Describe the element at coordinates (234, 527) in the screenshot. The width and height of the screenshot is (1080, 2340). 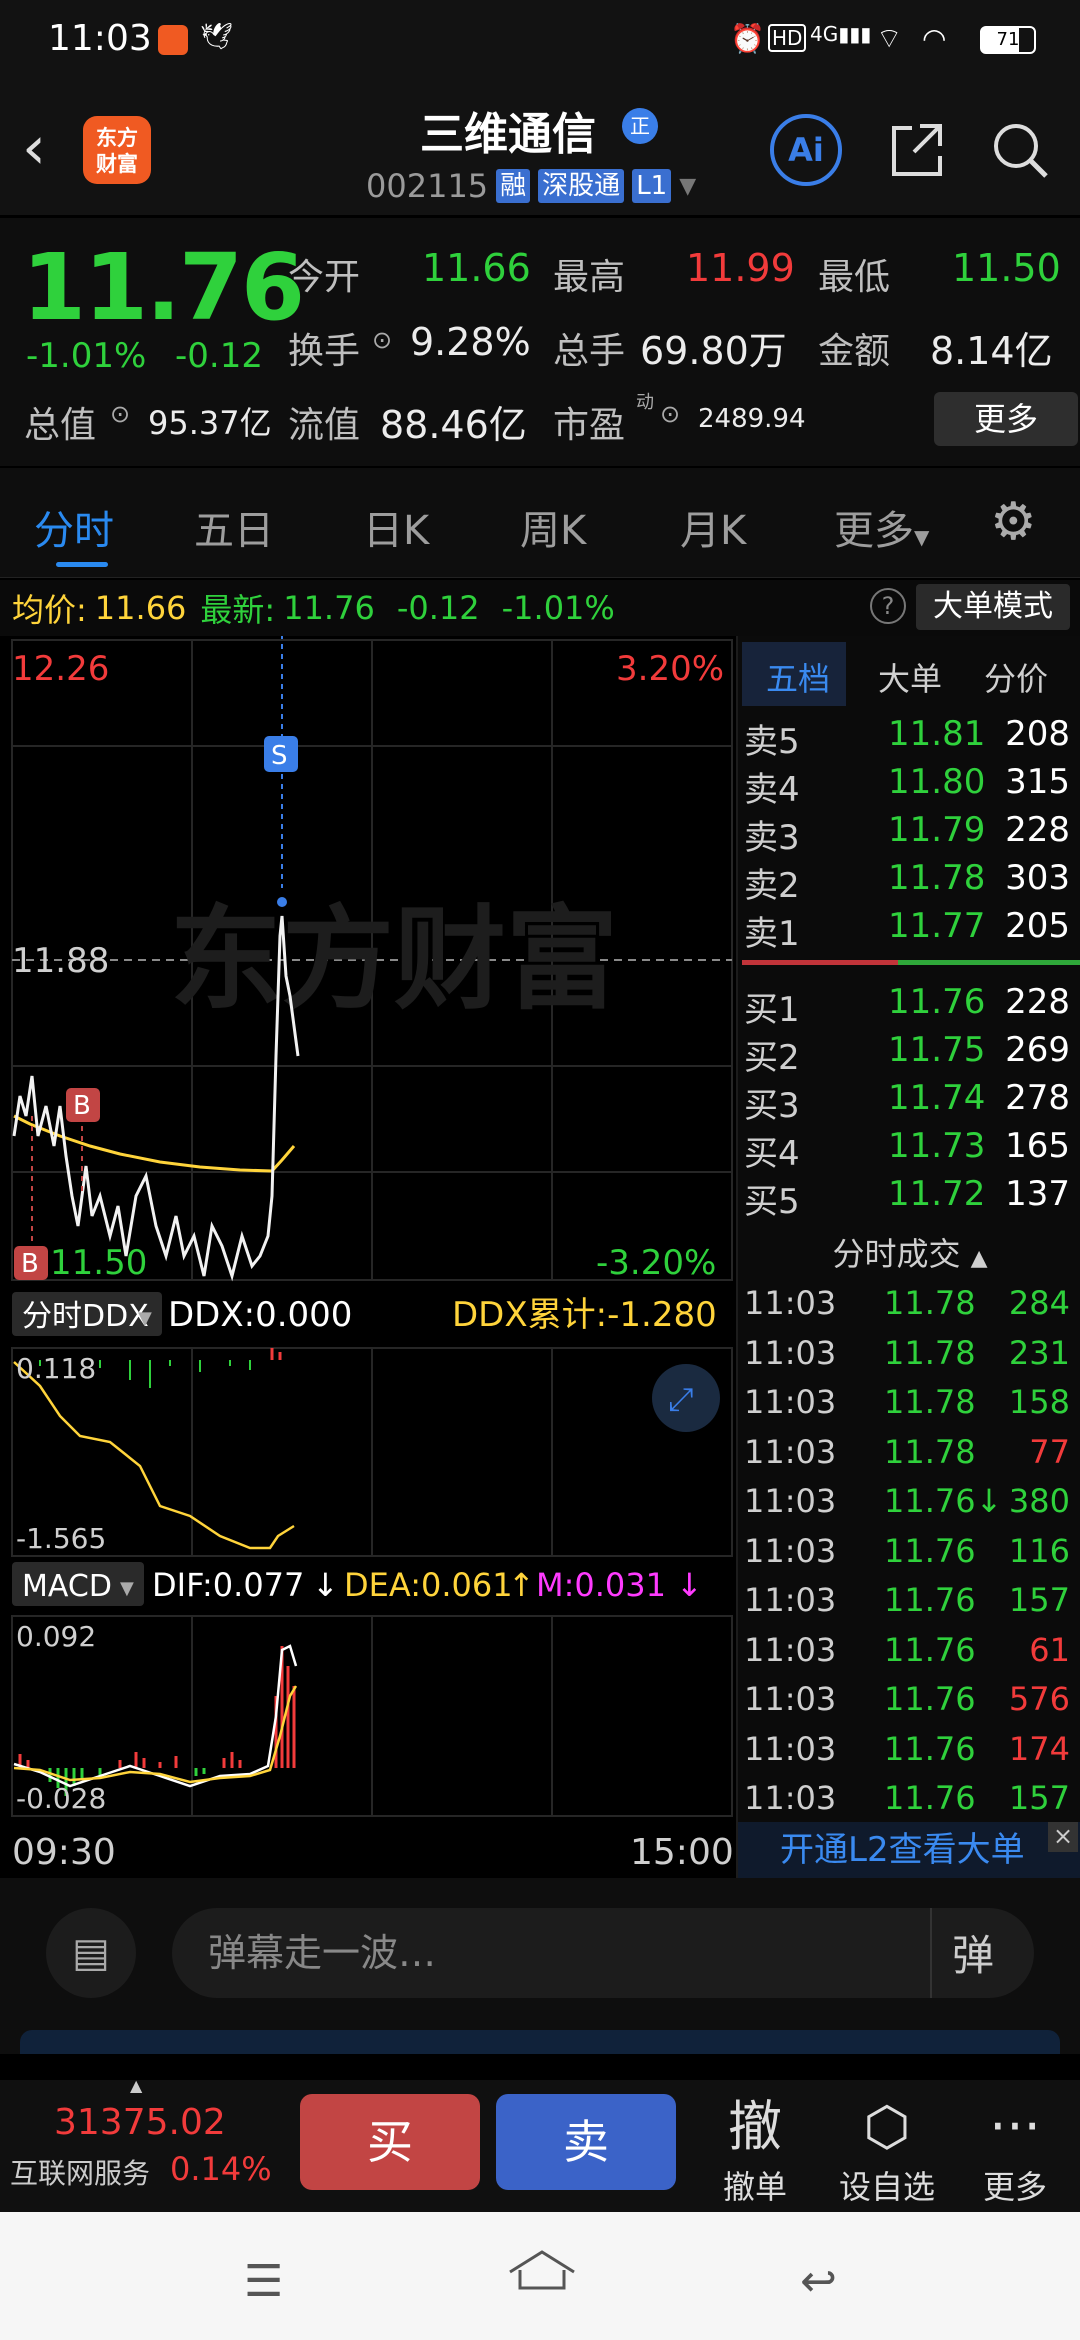
I see `tab-five-day: 五日` at that location.